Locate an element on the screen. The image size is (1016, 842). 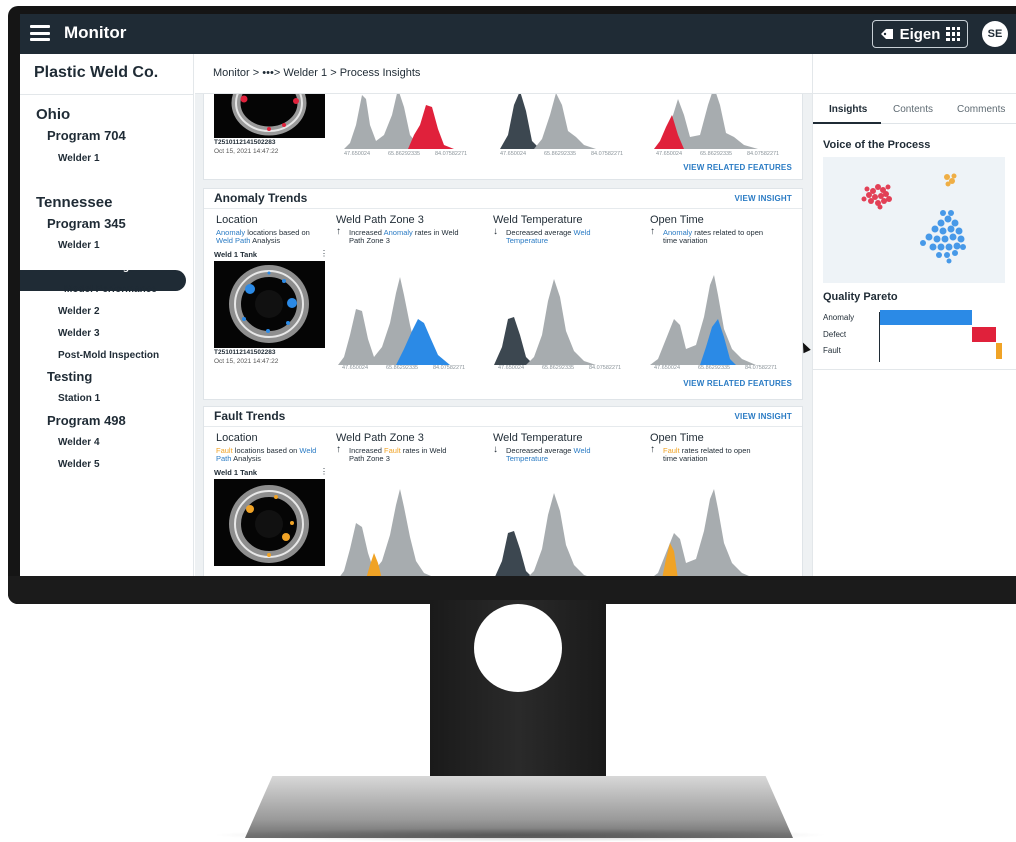
sidebar-item-tennessee: Tennessee is located at coordinates (74, 202).